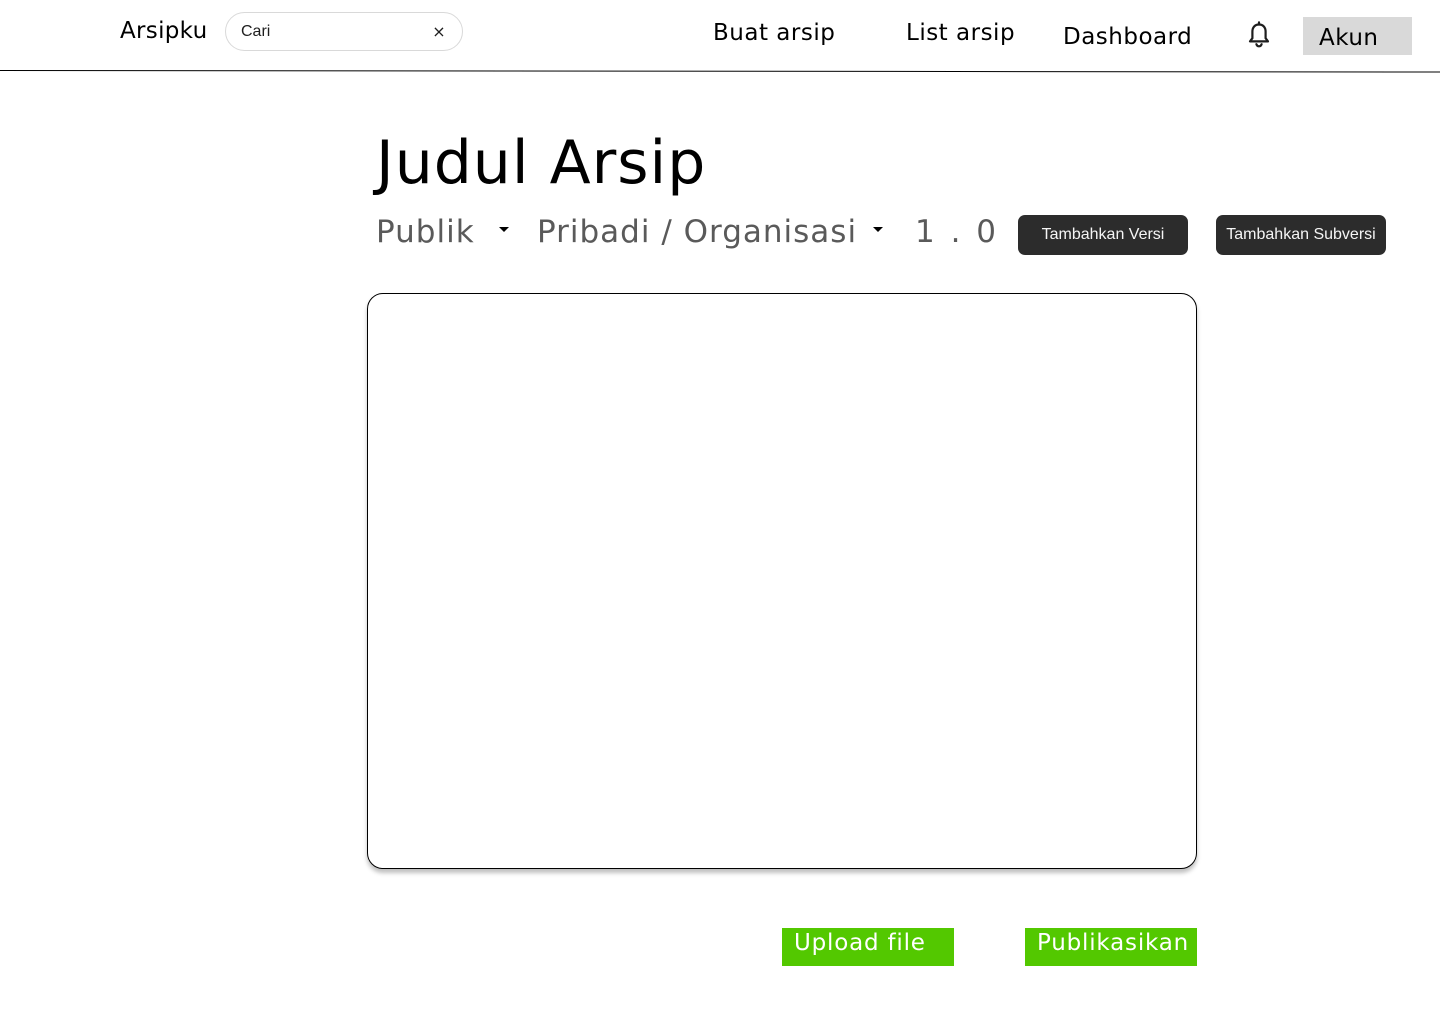 Image resolution: width=1440 pixels, height=1024 pixels. I want to click on visibility-dropdown-label: Publik, so click(425, 232).